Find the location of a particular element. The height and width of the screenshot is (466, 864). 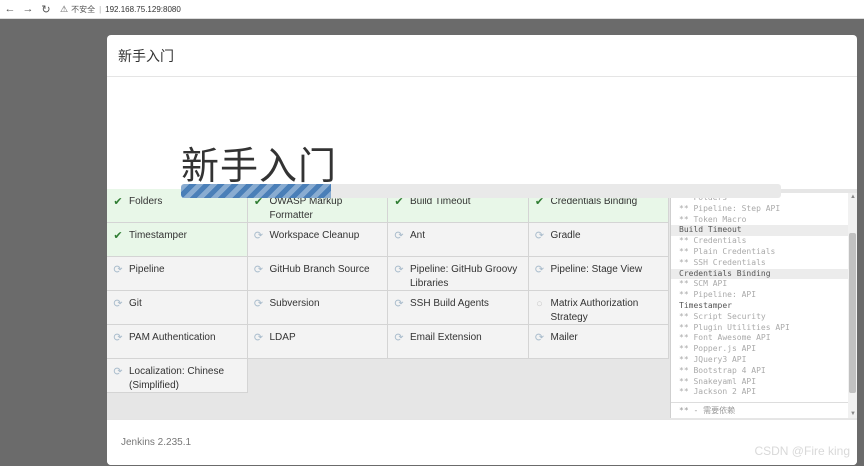

log-dependency-line: ** Plain Credentials is located at coordinates (727, 251).